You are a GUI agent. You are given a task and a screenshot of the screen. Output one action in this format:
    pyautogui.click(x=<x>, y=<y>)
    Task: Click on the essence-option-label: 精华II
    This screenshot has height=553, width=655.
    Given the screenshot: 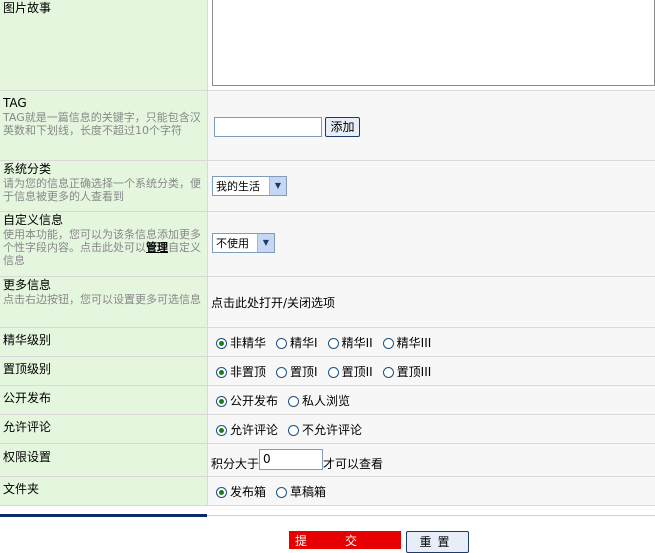 What is the action you would take?
    pyautogui.click(x=357, y=343)
    